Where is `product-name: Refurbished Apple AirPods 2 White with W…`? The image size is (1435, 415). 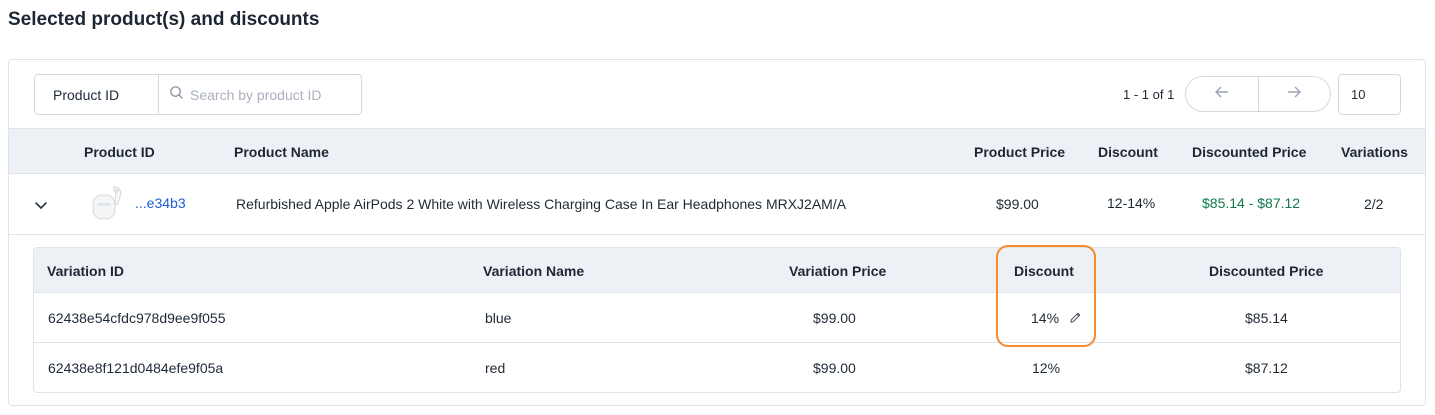
product-name: Refurbished Apple AirPods 2 White with W… is located at coordinates (541, 204).